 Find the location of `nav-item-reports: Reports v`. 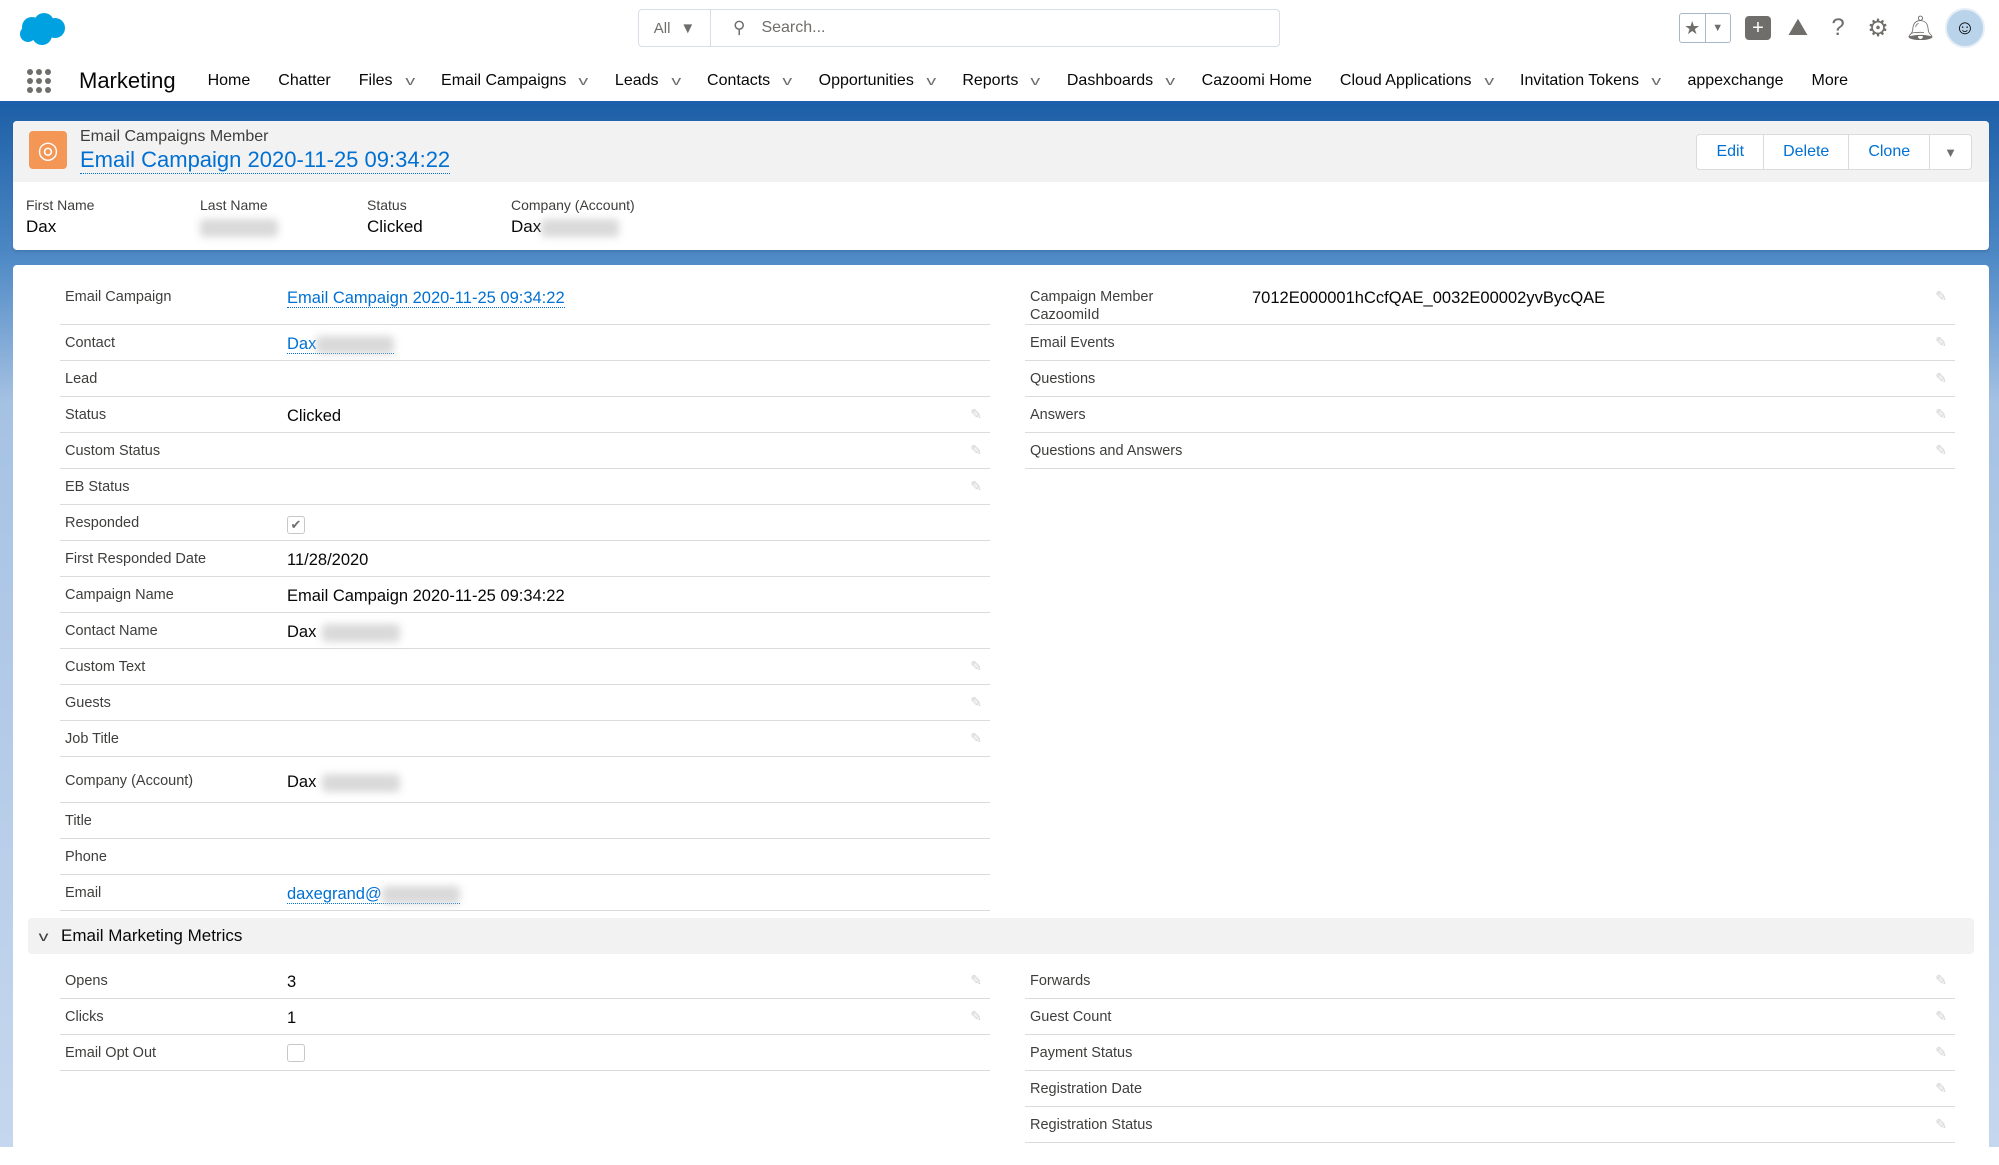

nav-item-reports: Reports v is located at coordinates (1001, 81).